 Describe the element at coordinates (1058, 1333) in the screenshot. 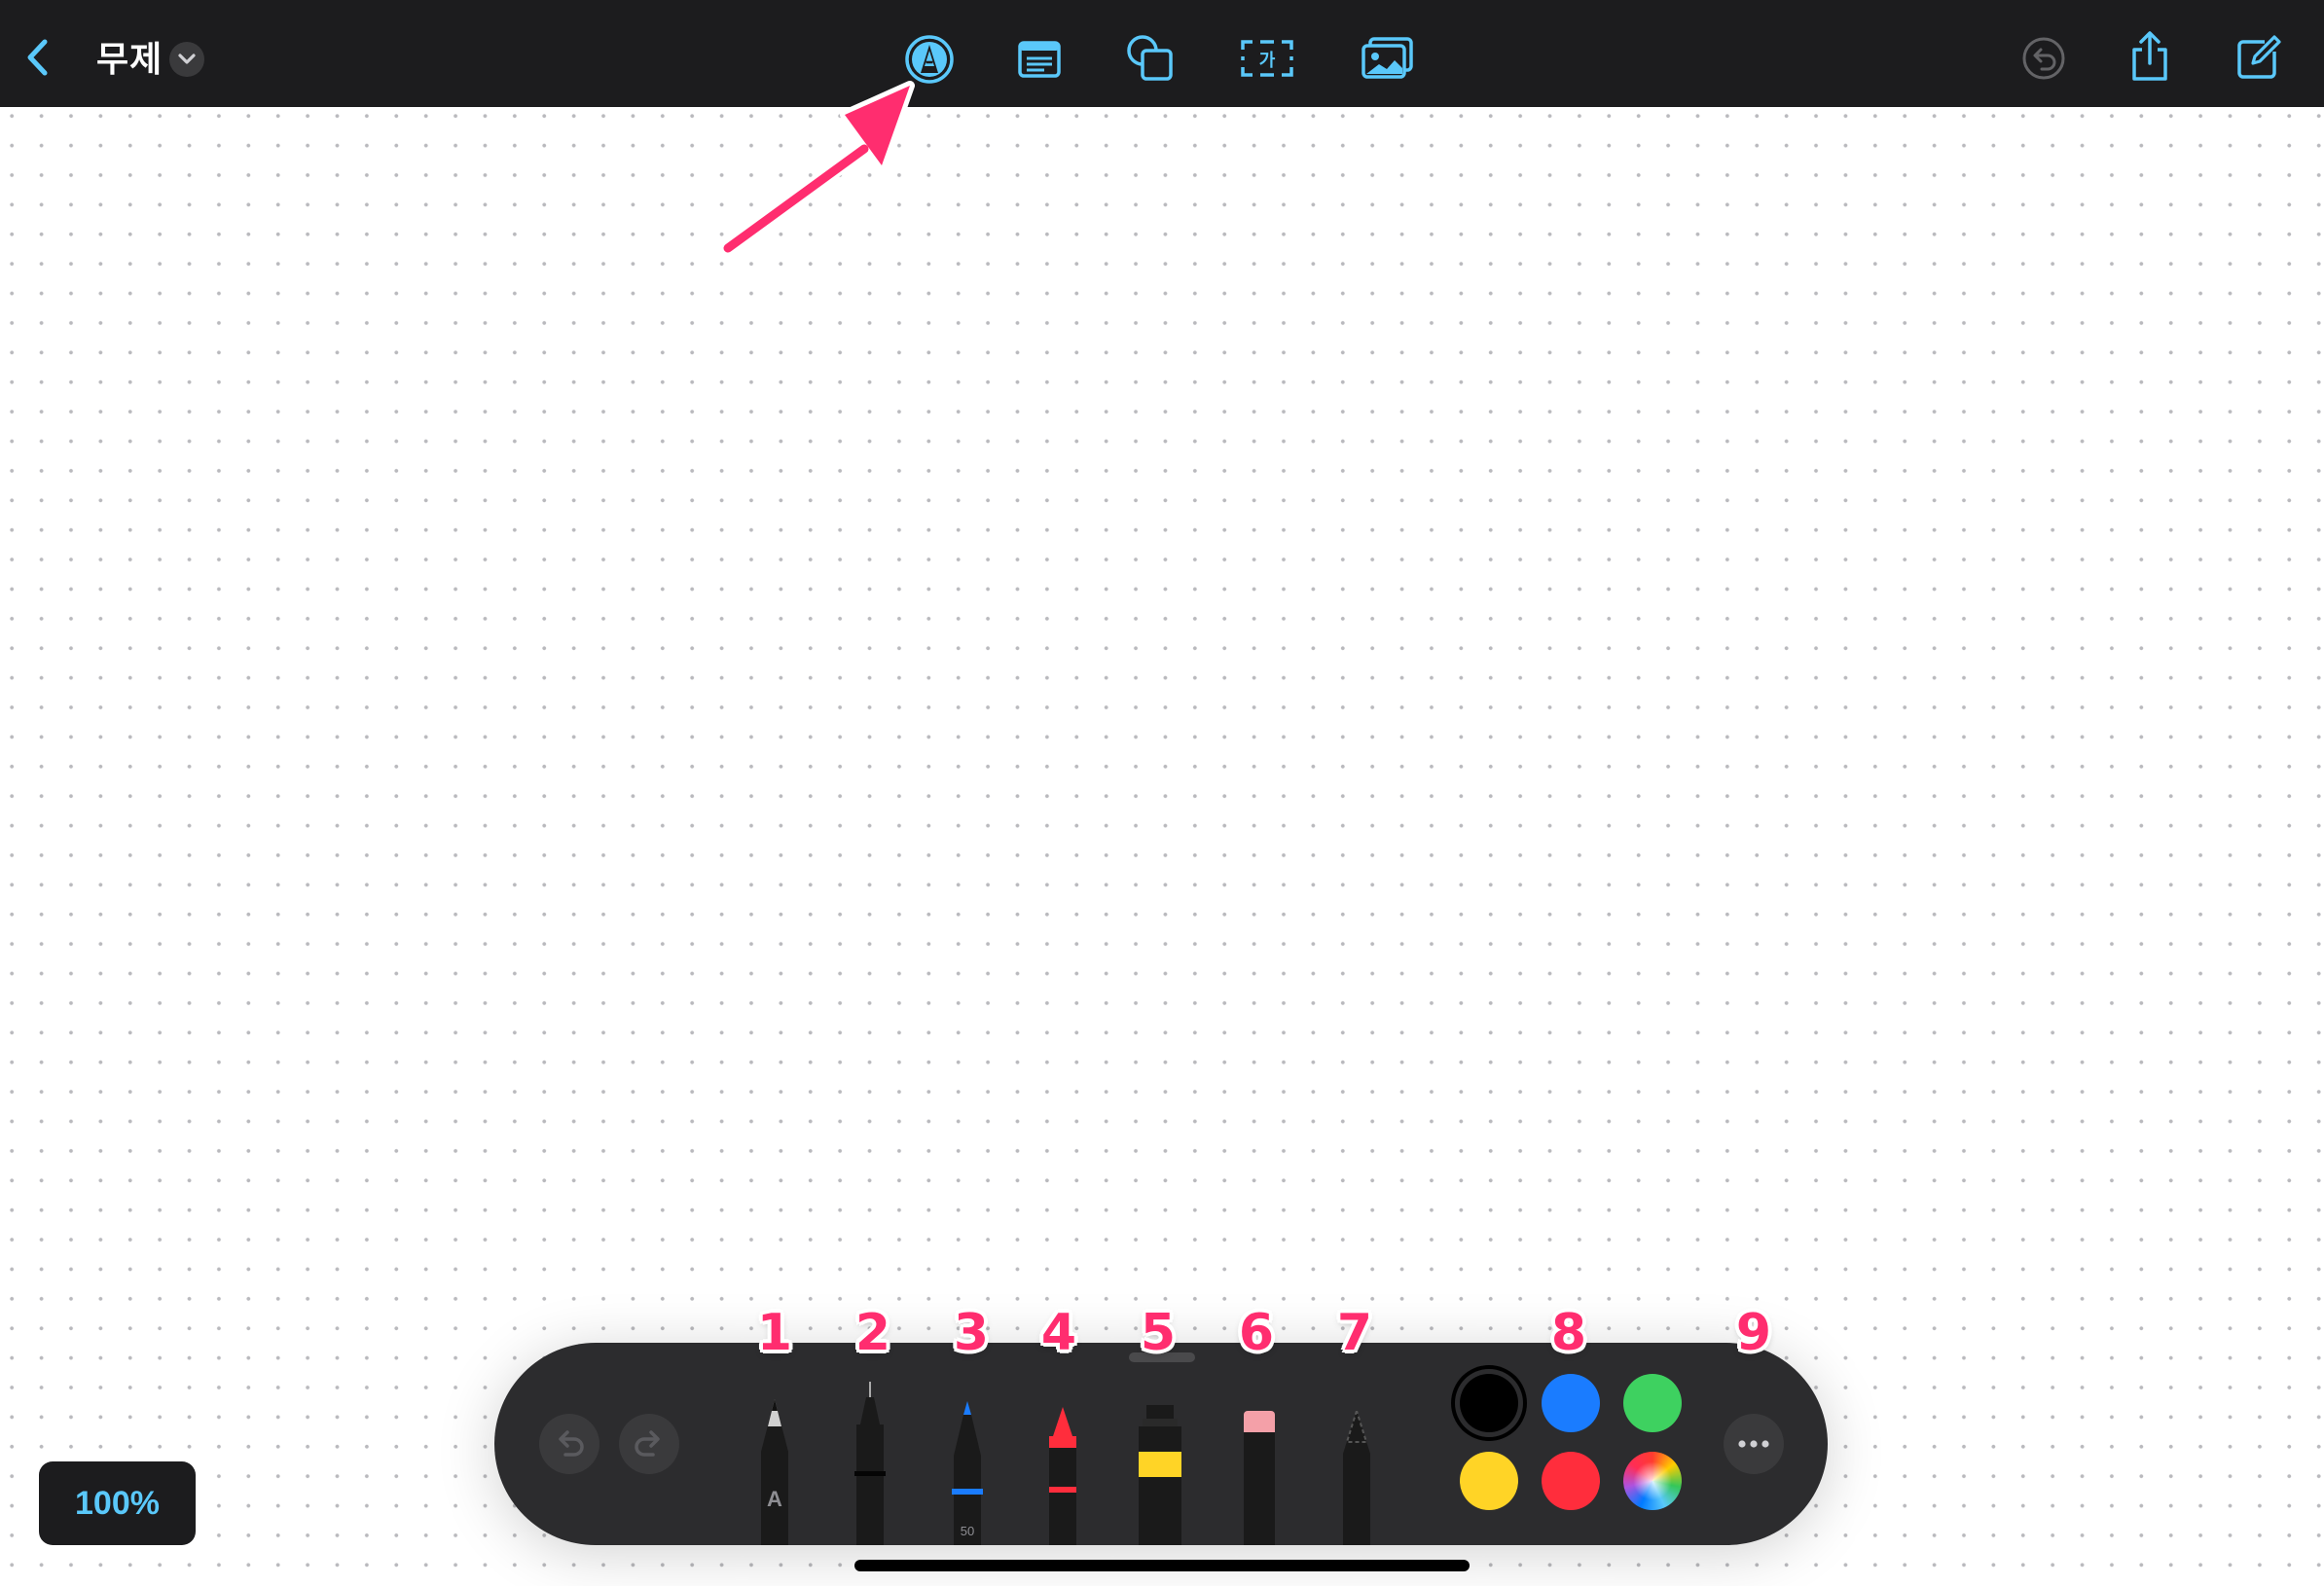

I see `annotation-number-4: 4` at that location.